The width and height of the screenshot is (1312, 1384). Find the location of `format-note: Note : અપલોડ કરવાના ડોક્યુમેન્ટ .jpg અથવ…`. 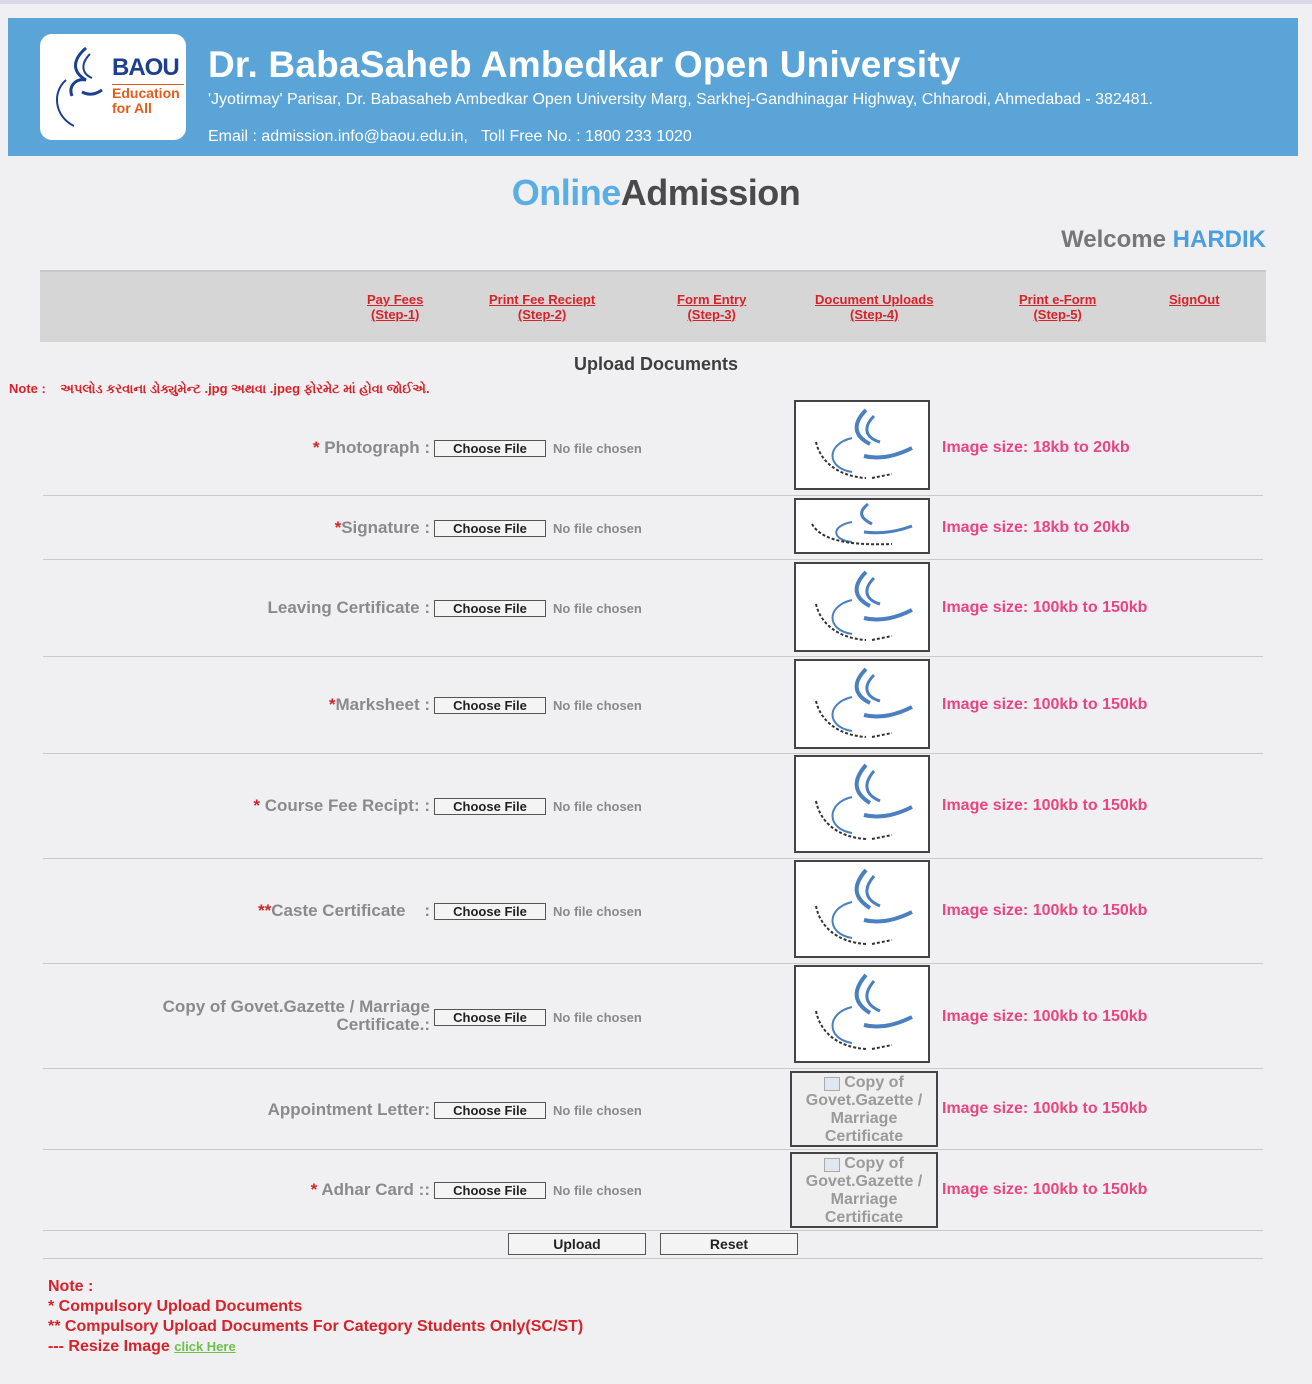

format-note: Note : અપલોડ કરવાના ડોક્યુમેન્ટ .jpg અથવ… is located at coordinates (219, 388).